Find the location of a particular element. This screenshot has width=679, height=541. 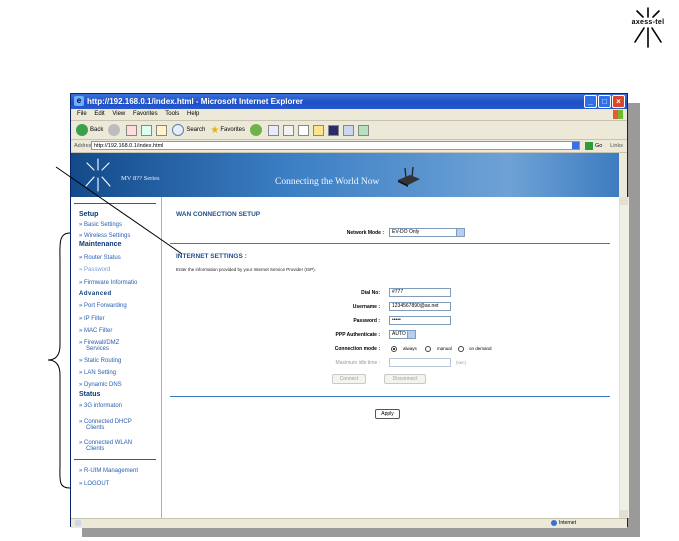

ie-icon: e is located at coordinates (79, 101).